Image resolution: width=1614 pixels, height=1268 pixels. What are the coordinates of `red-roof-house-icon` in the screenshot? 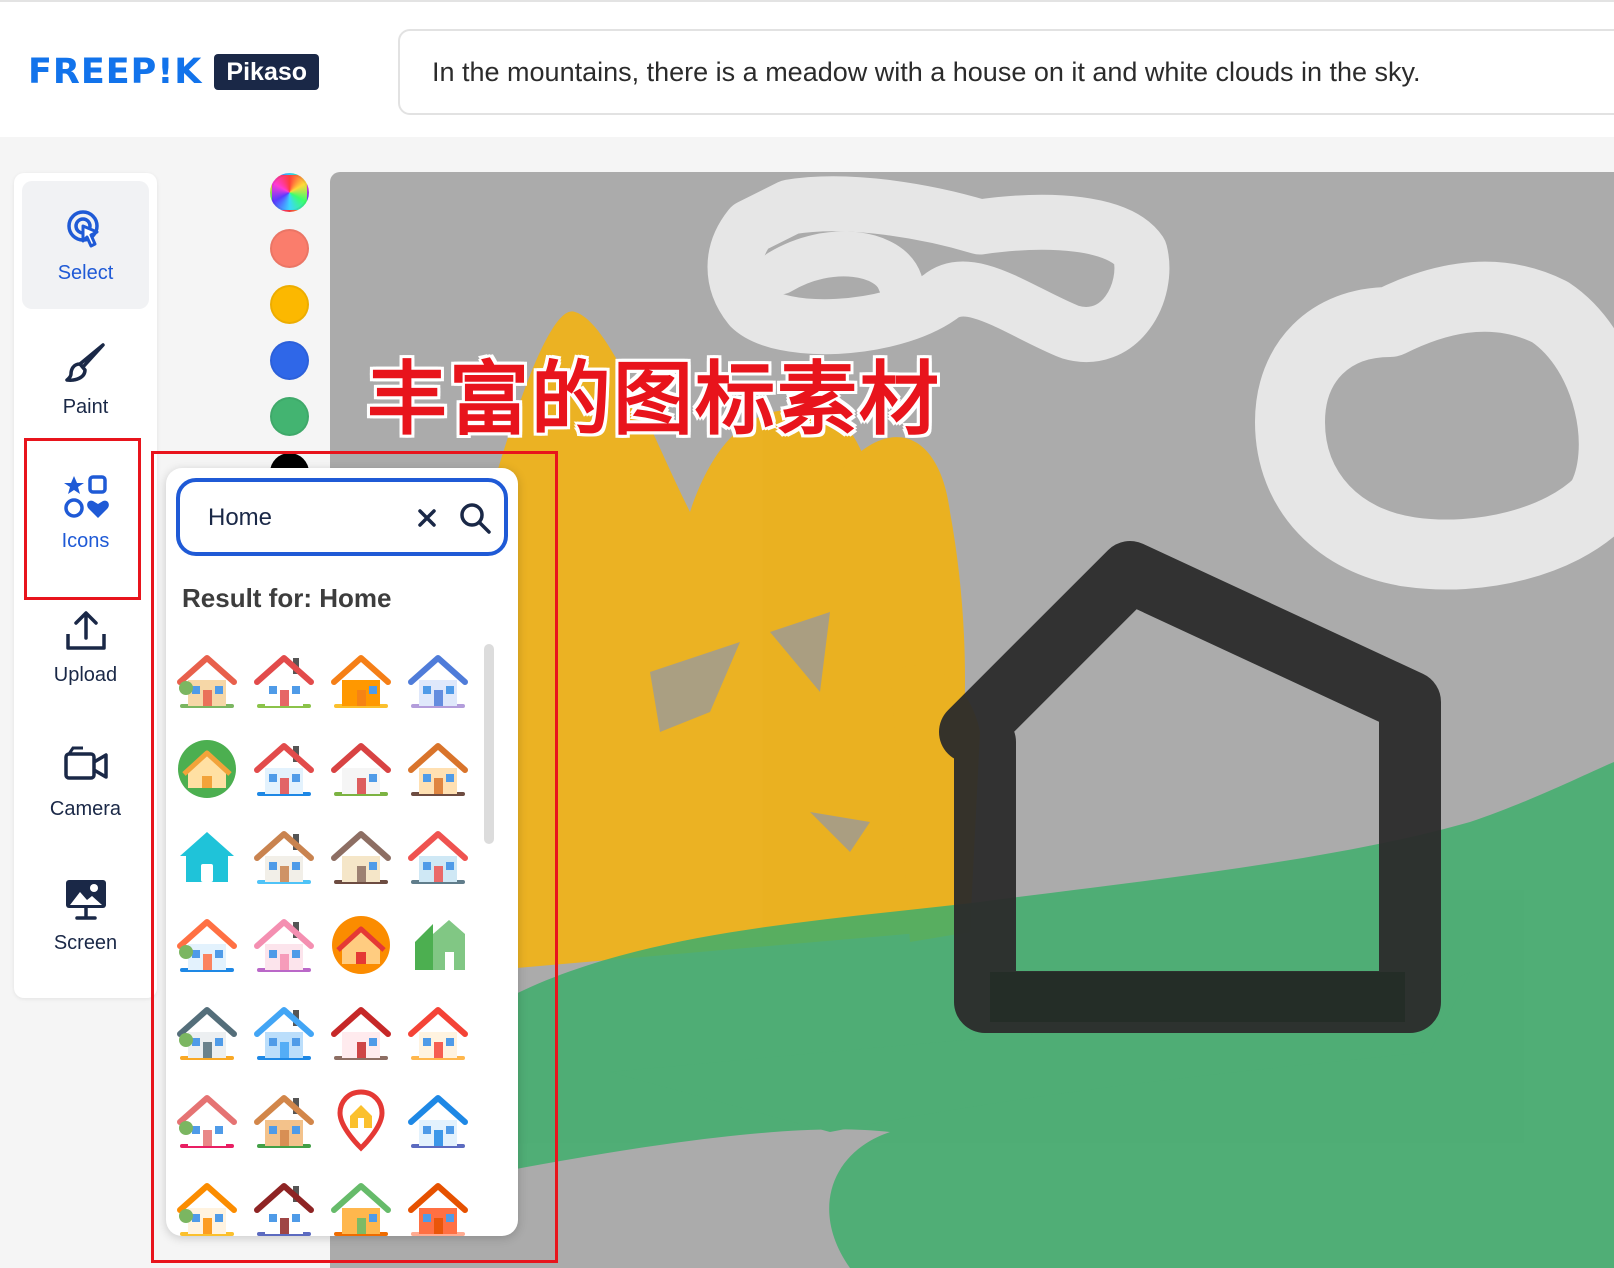 It's located at (291, 688).